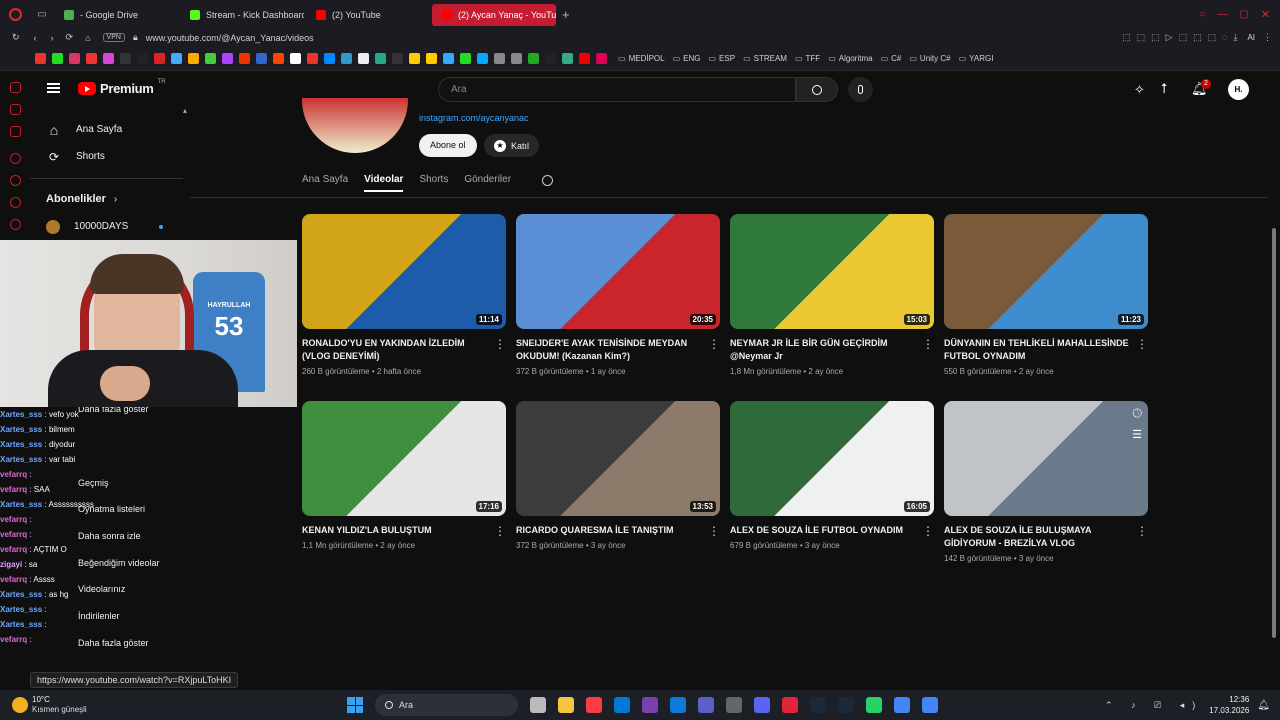 This screenshot has height=720, width=1280. Describe the element at coordinates (70, 37) in the screenshot. I see `refresh-icon: ⟳` at that location.